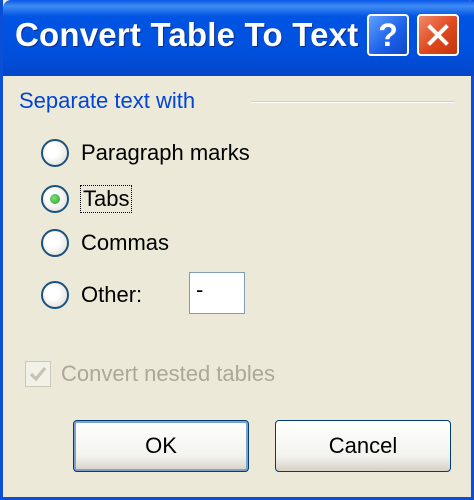  Describe the element at coordinates (165, 153) in the screenshot. I see `paragraph-marks-label: Paragraph marks` at that location.